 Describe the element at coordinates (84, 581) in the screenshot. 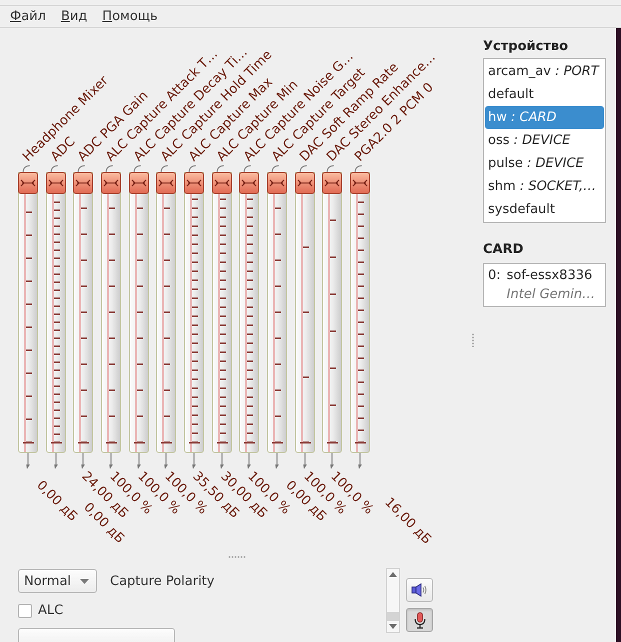

I see `caret-icon` at that location.